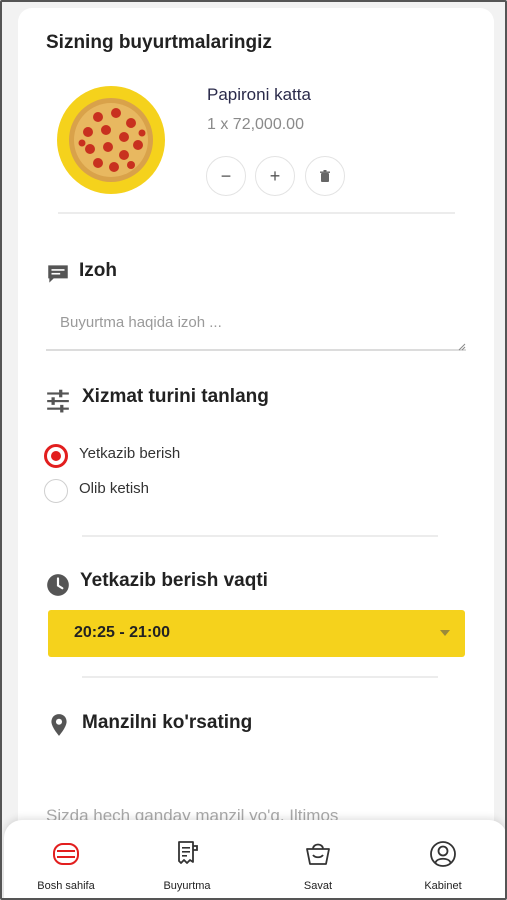  What do you see at coordinates (58, 401) in the screenshot?
I see `sliders-icon` at bounding box center [58, 401].